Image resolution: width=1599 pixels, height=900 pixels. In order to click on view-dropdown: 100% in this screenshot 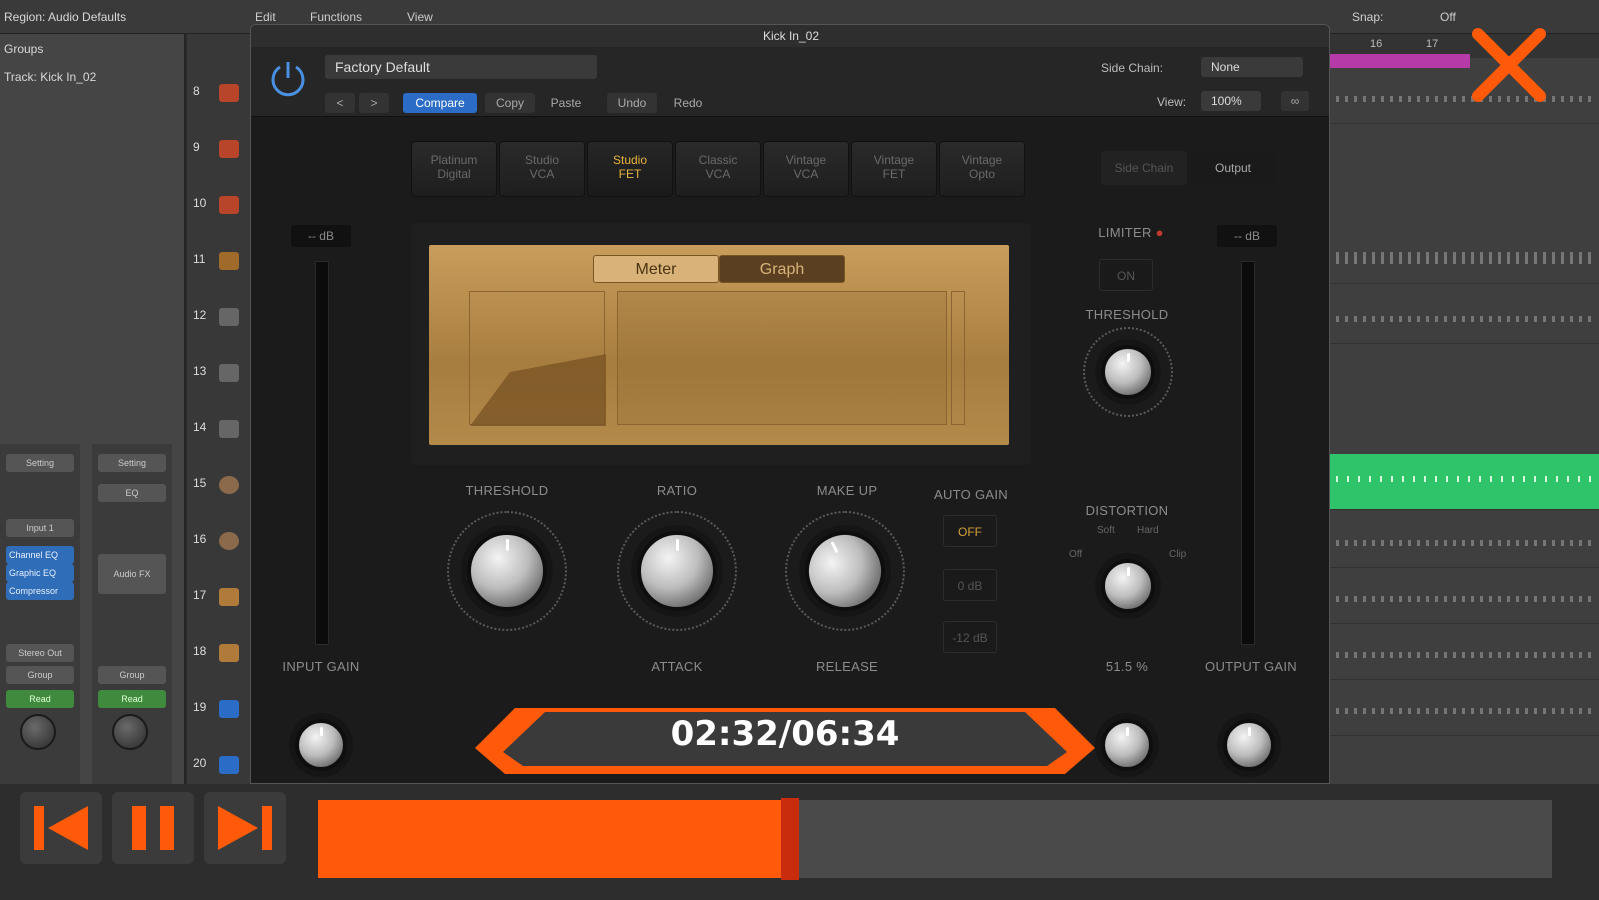, I will do `click(1231, 101)`.